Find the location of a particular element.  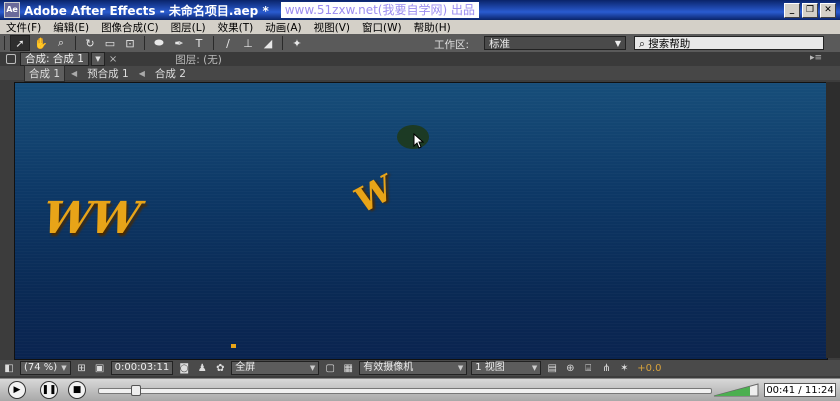

pan-behind-tool-icon: ⊡ is located at coordinates (130, 43).